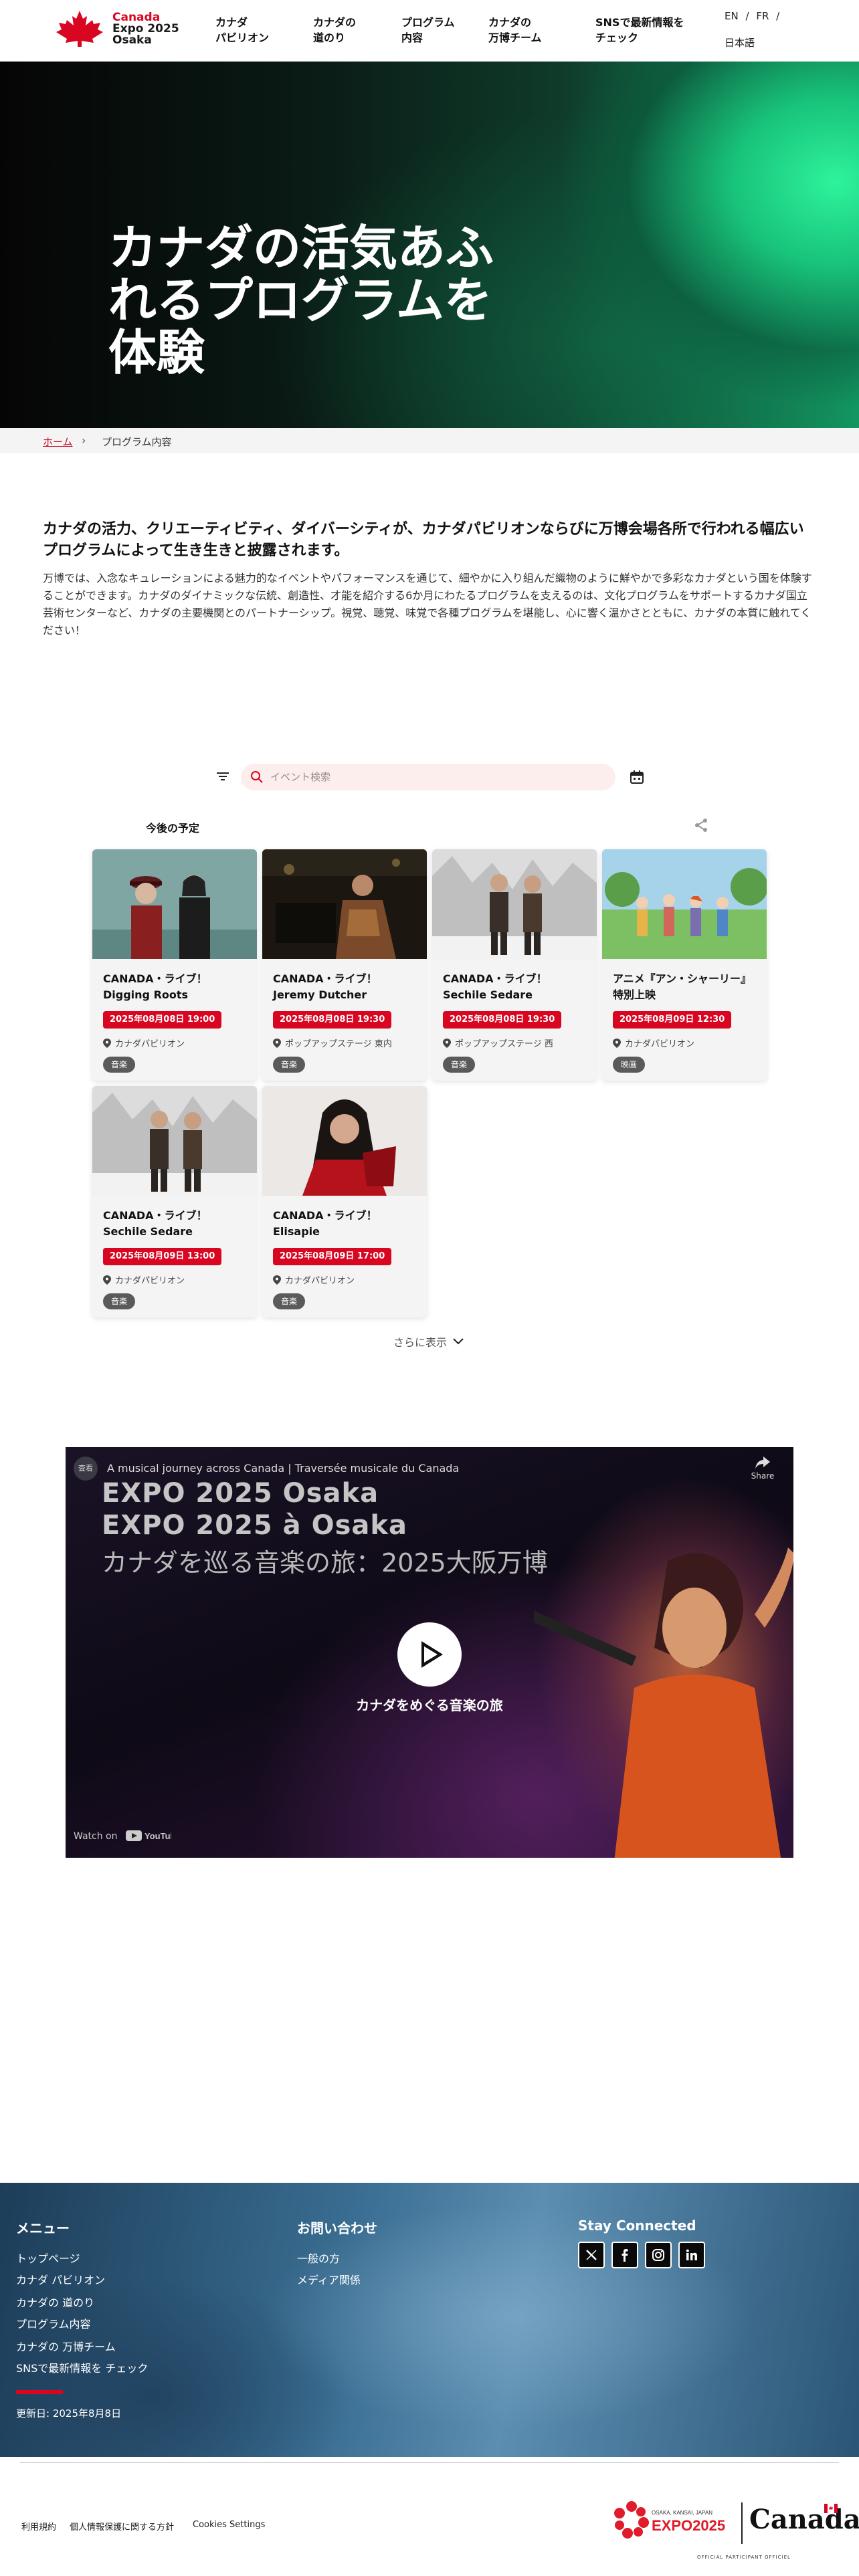  Describe the element at coordinates (229, 2525) in the screenshot. I see `cookie-settings-link: Cookies Settings` at that location.